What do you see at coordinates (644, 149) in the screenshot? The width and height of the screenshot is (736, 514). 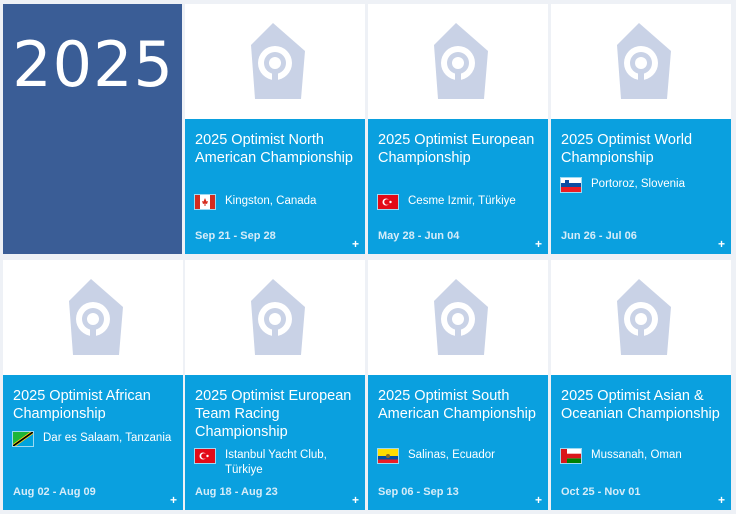 I see `event-title: 2025 Optimist World Championship` at bounding box center [644, 149].